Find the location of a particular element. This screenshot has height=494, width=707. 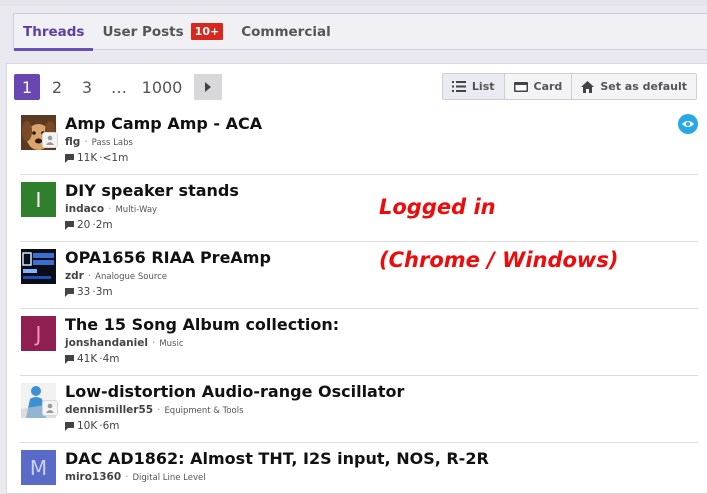

thread-title: DIY speaker stands is located at coordinates (152, 190).